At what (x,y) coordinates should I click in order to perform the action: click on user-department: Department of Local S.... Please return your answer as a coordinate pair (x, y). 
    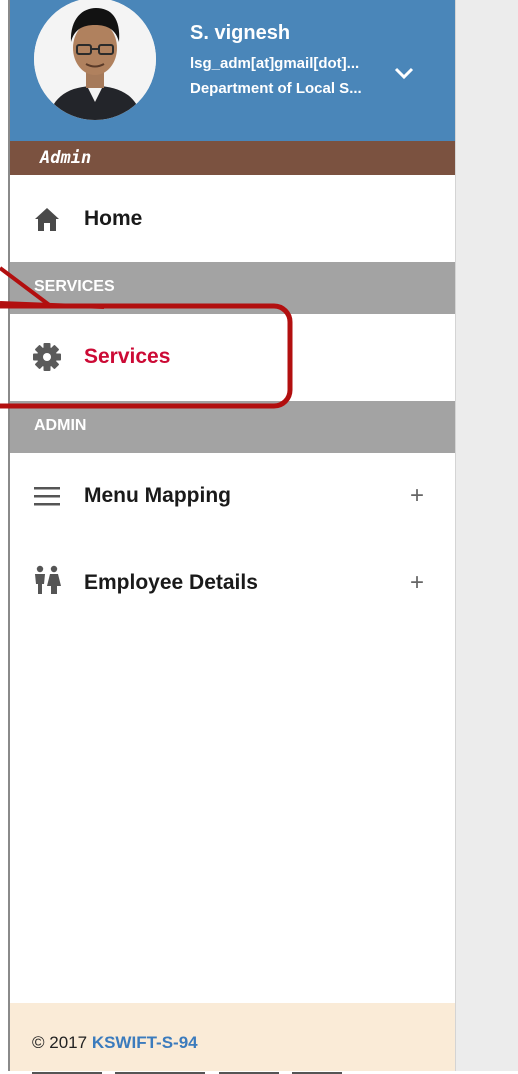
    Looking at the image, I should click on (276, 88).